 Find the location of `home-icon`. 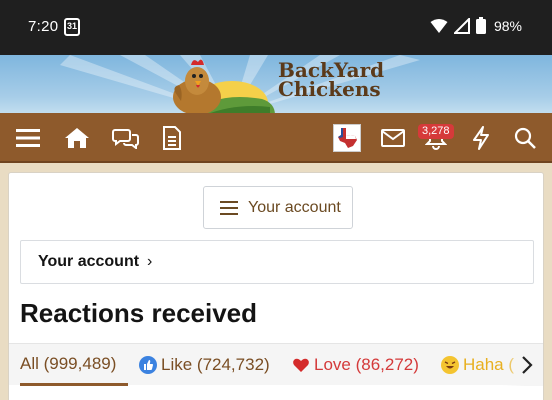

home-icon is located at coordinates (77, 138).